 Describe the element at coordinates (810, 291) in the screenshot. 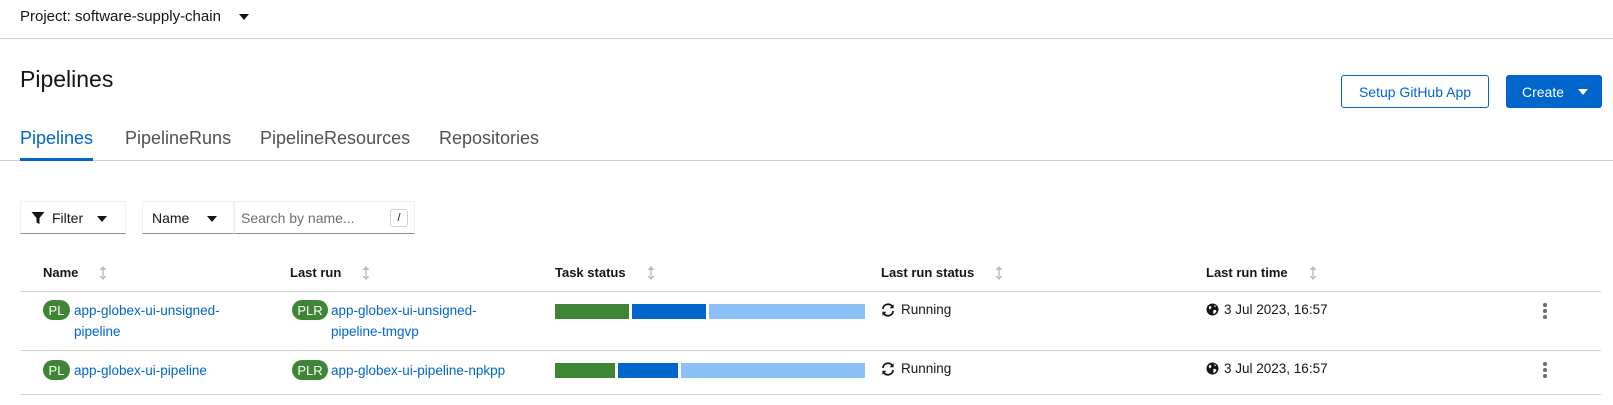

I see `table-header-divider` at that location.